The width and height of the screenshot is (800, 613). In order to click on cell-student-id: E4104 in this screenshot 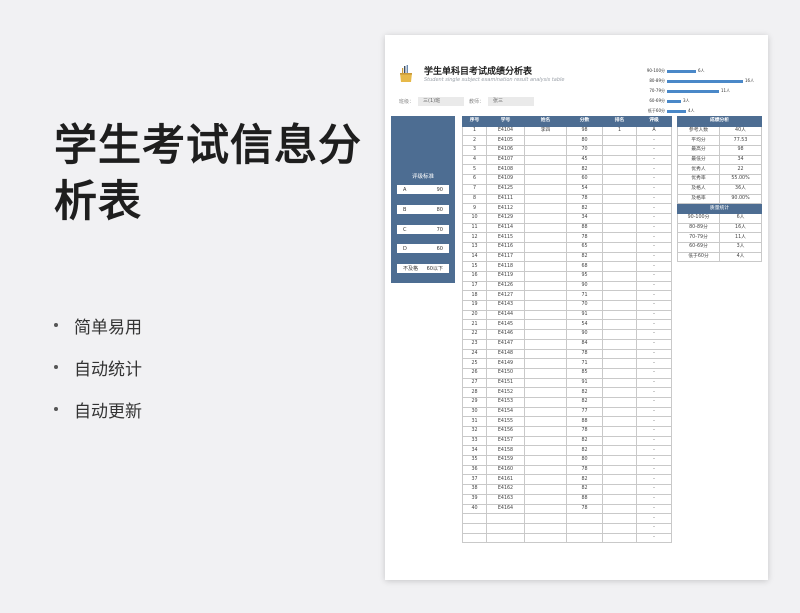, I will do `click(505, 131)`.